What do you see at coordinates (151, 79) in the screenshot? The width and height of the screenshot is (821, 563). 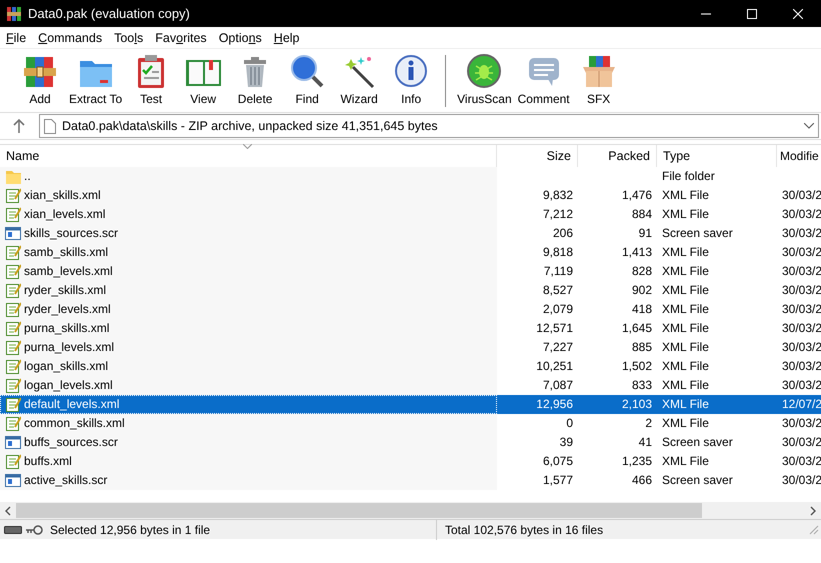 I see `toolbar-button: Test` at bounding box center [151, 79].